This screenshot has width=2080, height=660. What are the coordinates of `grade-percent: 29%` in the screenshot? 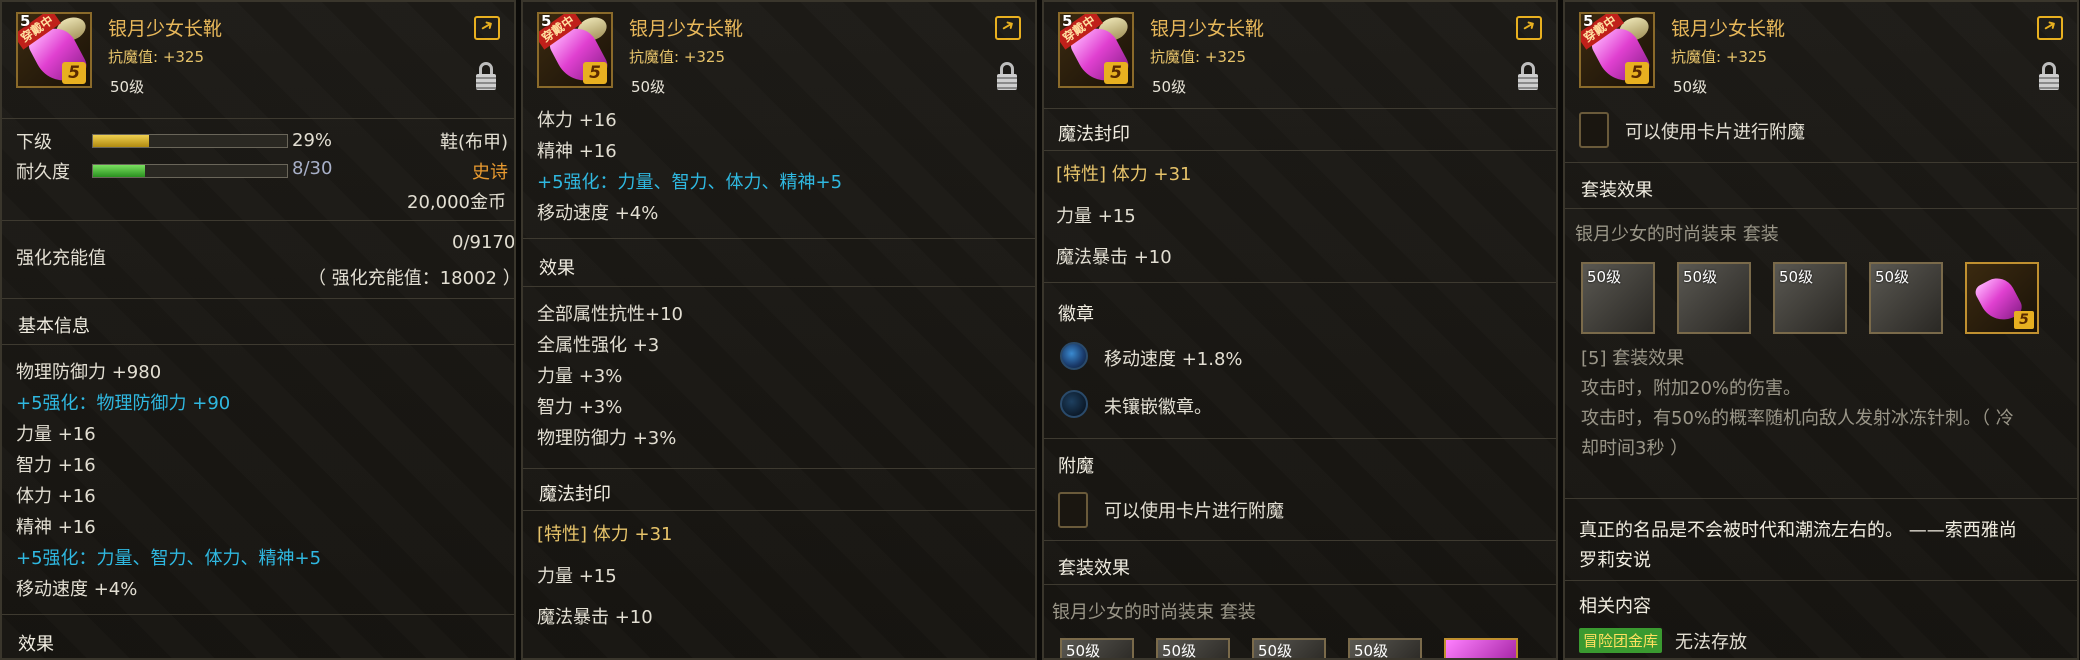 It's located at (312, 140).